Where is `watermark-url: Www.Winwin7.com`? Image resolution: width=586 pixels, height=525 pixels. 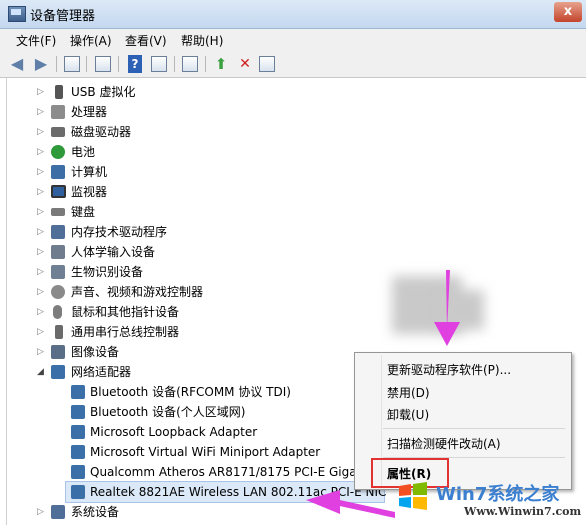 watermark-url: Www.Winwin7.com is located at coordinates (523, 511).